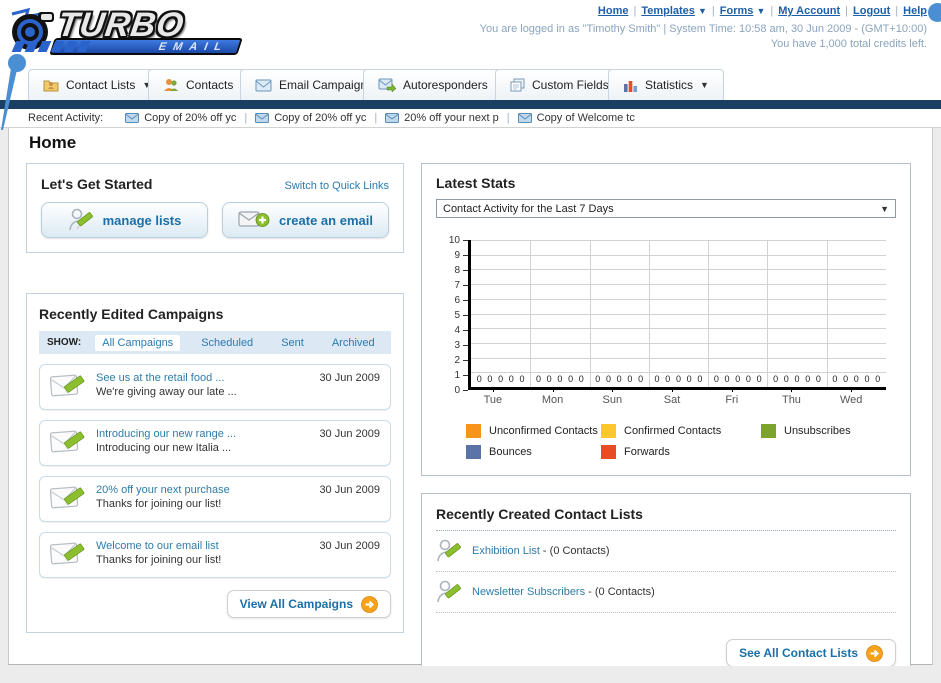 Image resolution: width=941 pixels, height=683 pixels. What do you see at coordinates (533, 452) in the screenshot?
I see `legend-item: Bounces` at bounding box center [533, 452].